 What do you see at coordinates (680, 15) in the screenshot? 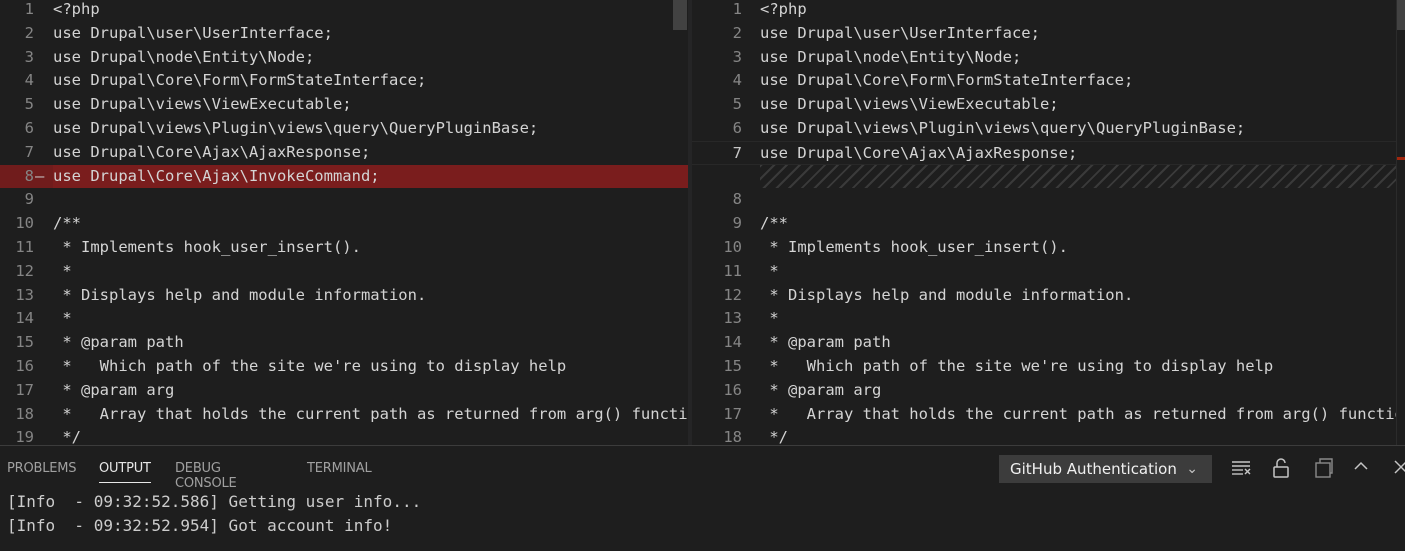
I see `left-pane-scrollbar-thumb` at bounding box center [680, 15].